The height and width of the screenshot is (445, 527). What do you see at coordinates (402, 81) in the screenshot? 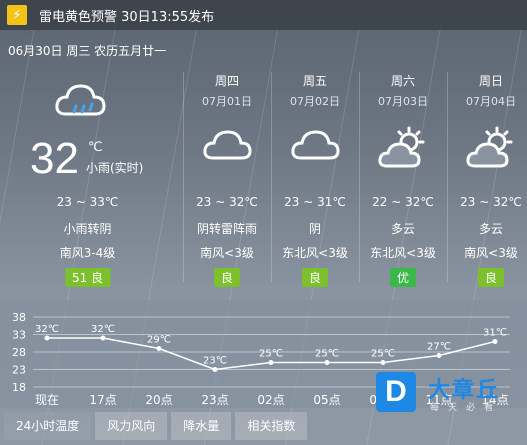
I see `day-name: 周六` at bounding box center [402, 81].